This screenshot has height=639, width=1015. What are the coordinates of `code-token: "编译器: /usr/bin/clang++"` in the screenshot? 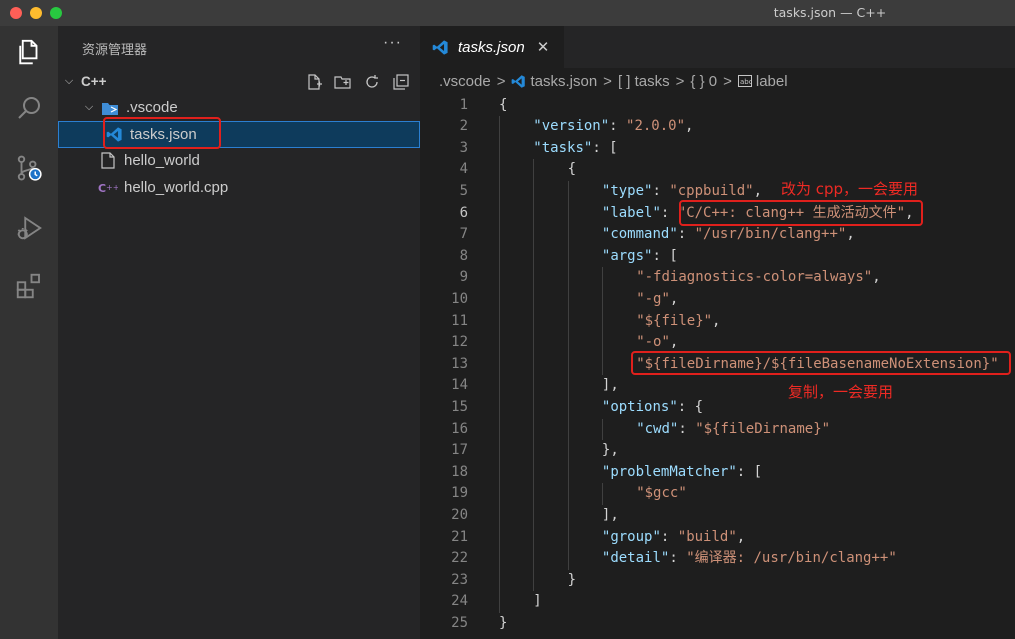 It's located at (791, 558).